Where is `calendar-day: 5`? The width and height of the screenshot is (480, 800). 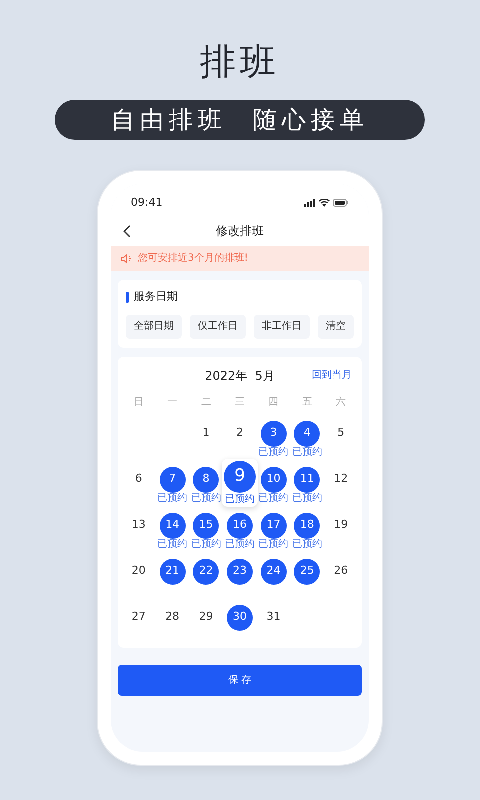
calendar-day: 5 is located at coordinates (341, 433).